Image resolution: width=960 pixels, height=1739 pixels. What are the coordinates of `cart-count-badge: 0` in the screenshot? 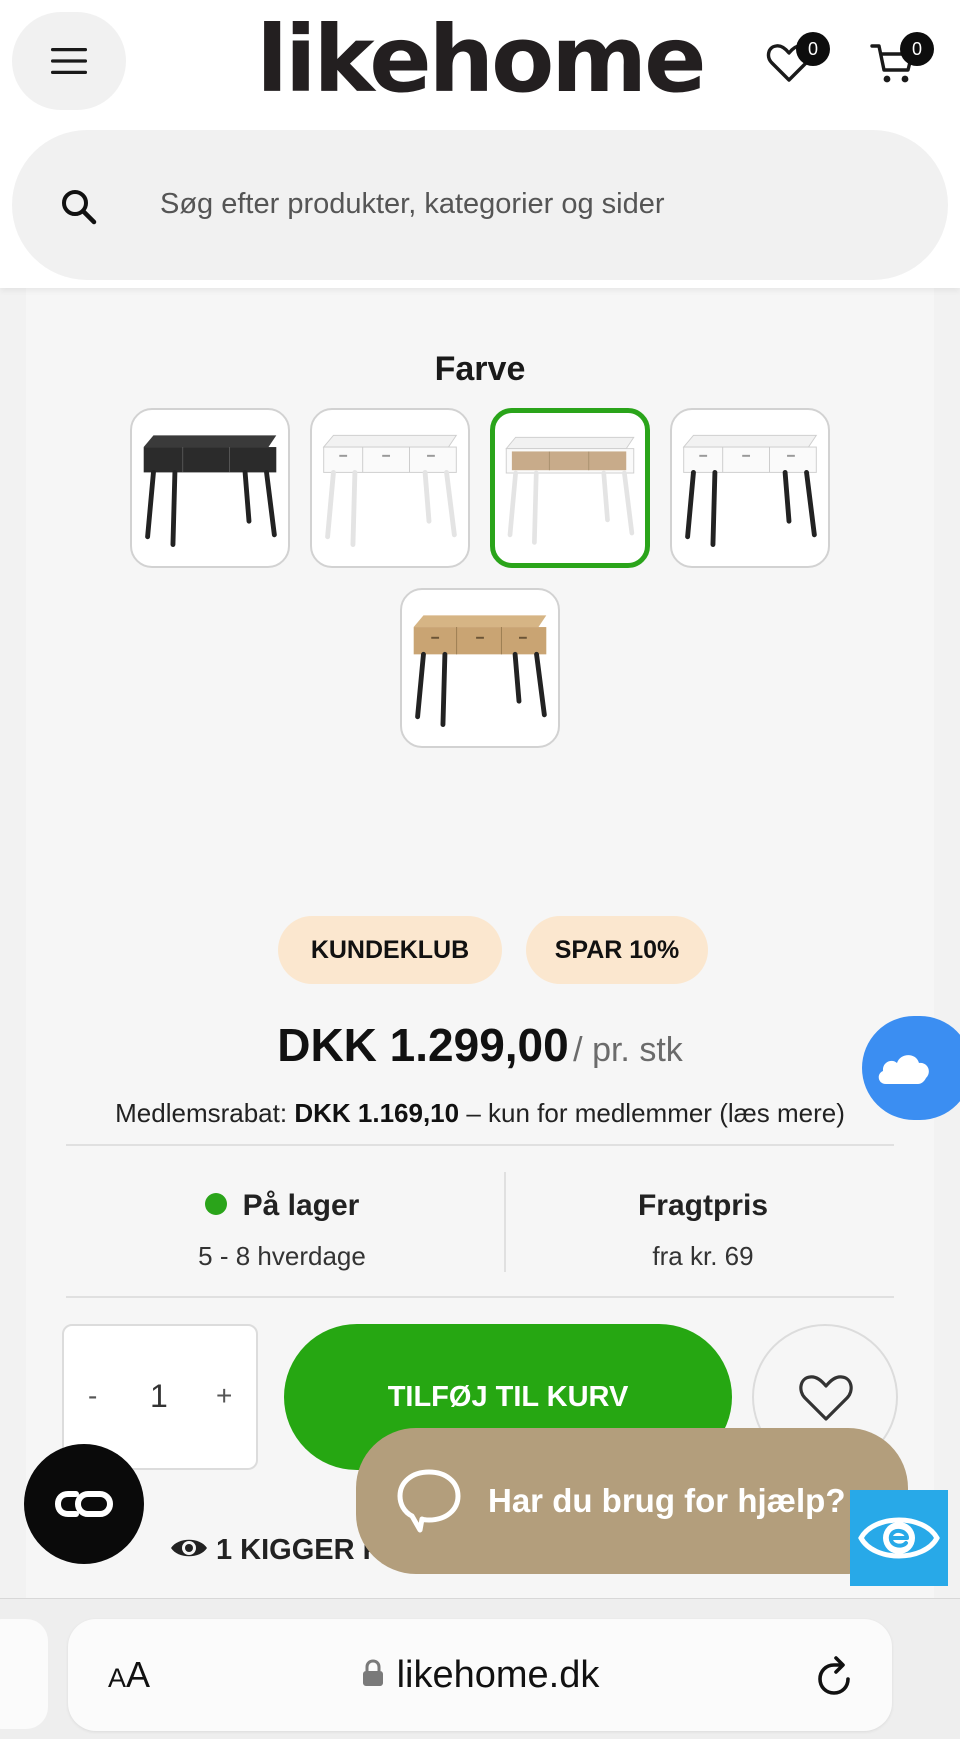 It's located at (917, 49).